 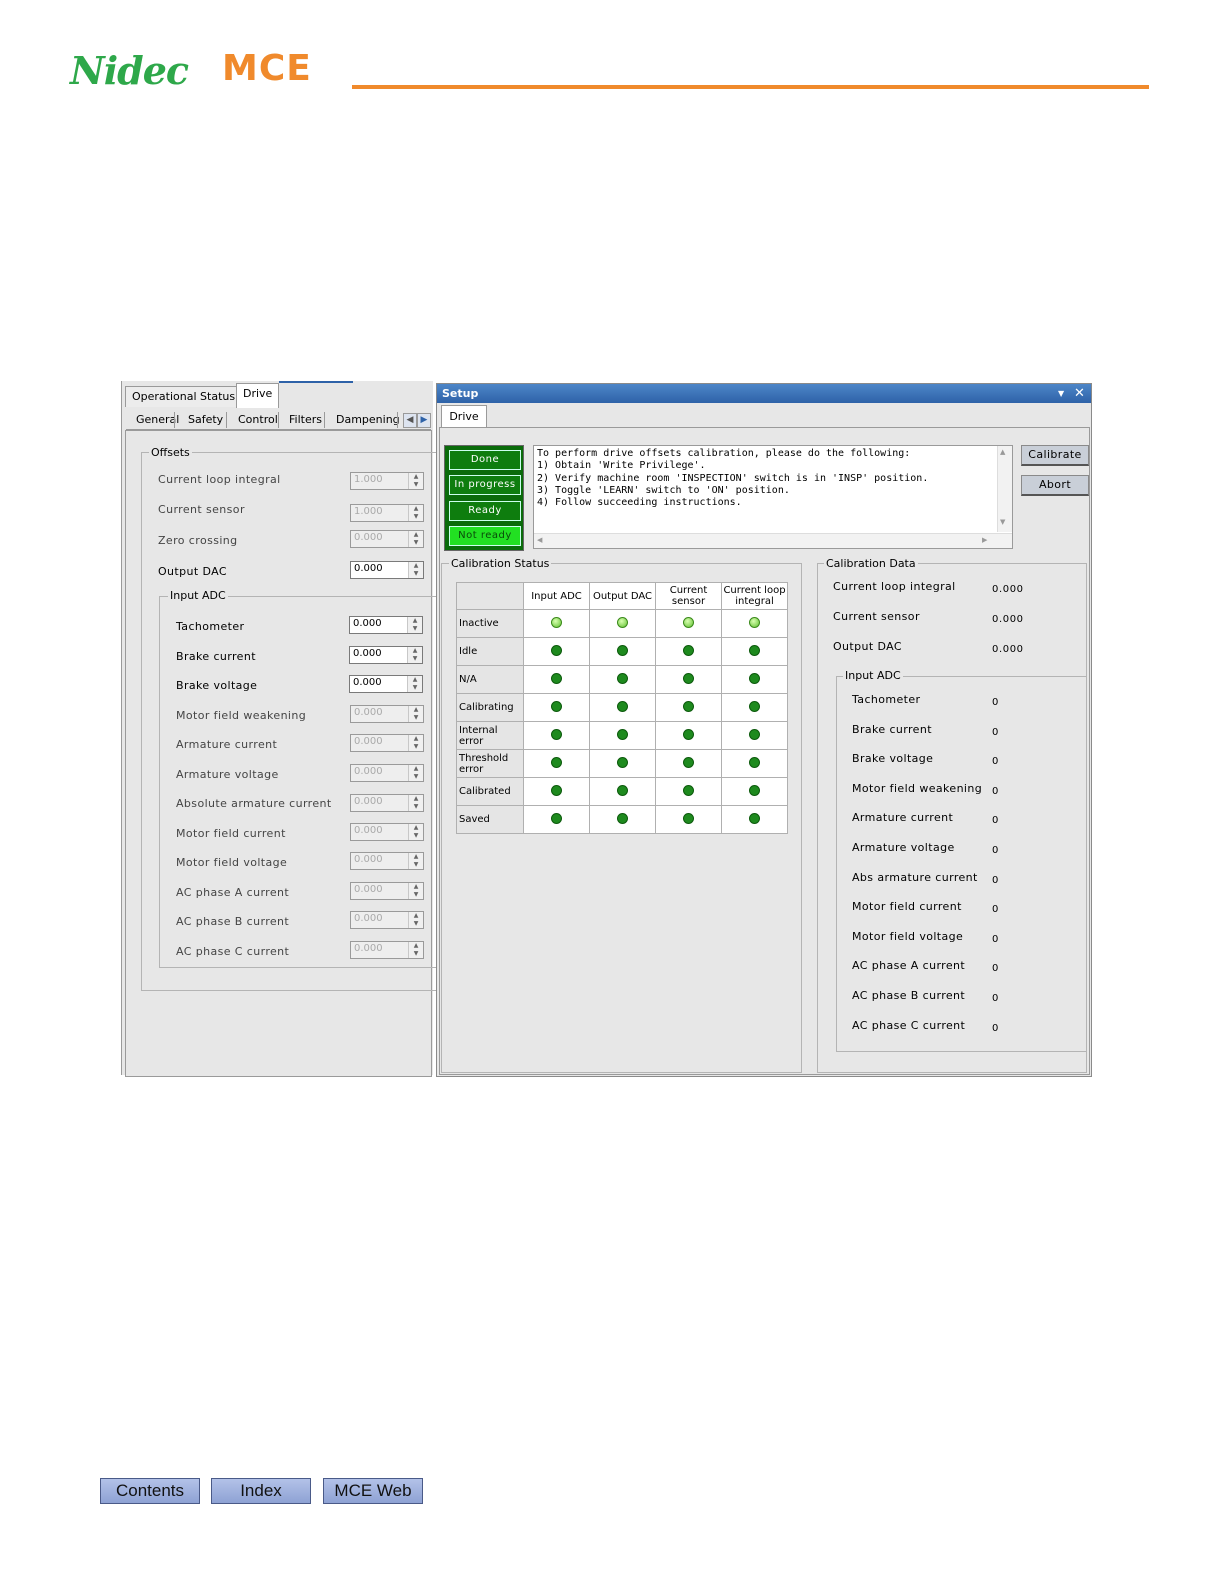 What do you see at coordinates (1055, 455) in the screenshot?
I see `calibrate-button: Calibrate` at bounding box center [1055, 455].